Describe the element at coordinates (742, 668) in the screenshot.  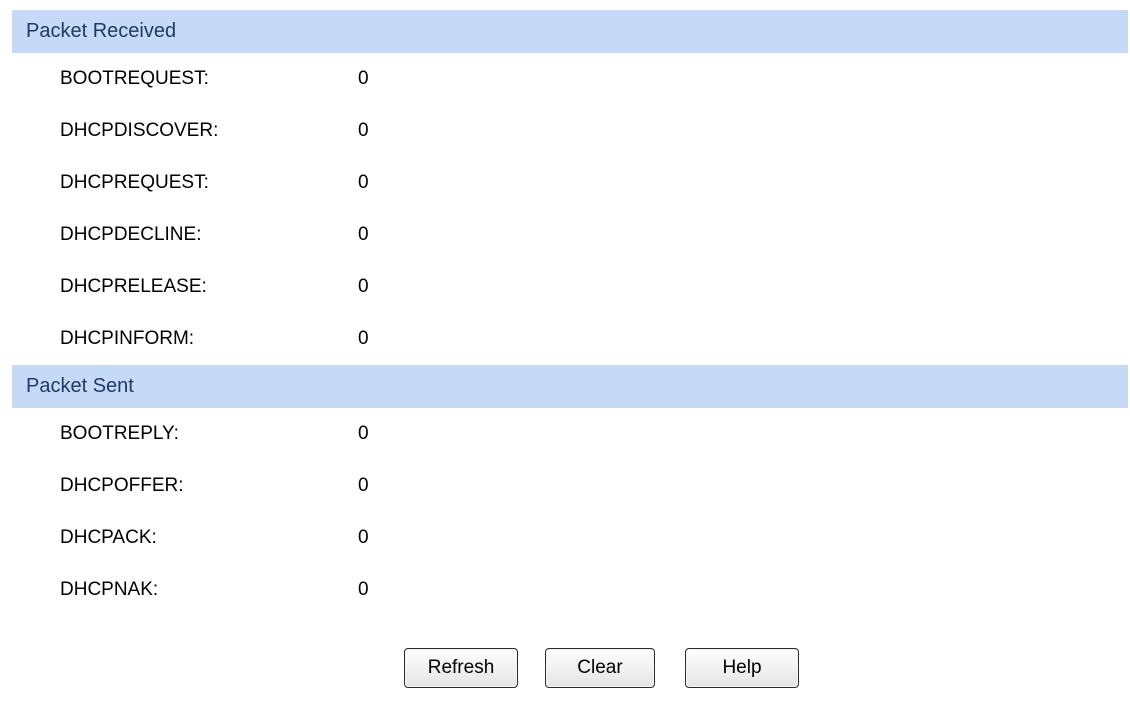
I see `help-button: Help` at that location.